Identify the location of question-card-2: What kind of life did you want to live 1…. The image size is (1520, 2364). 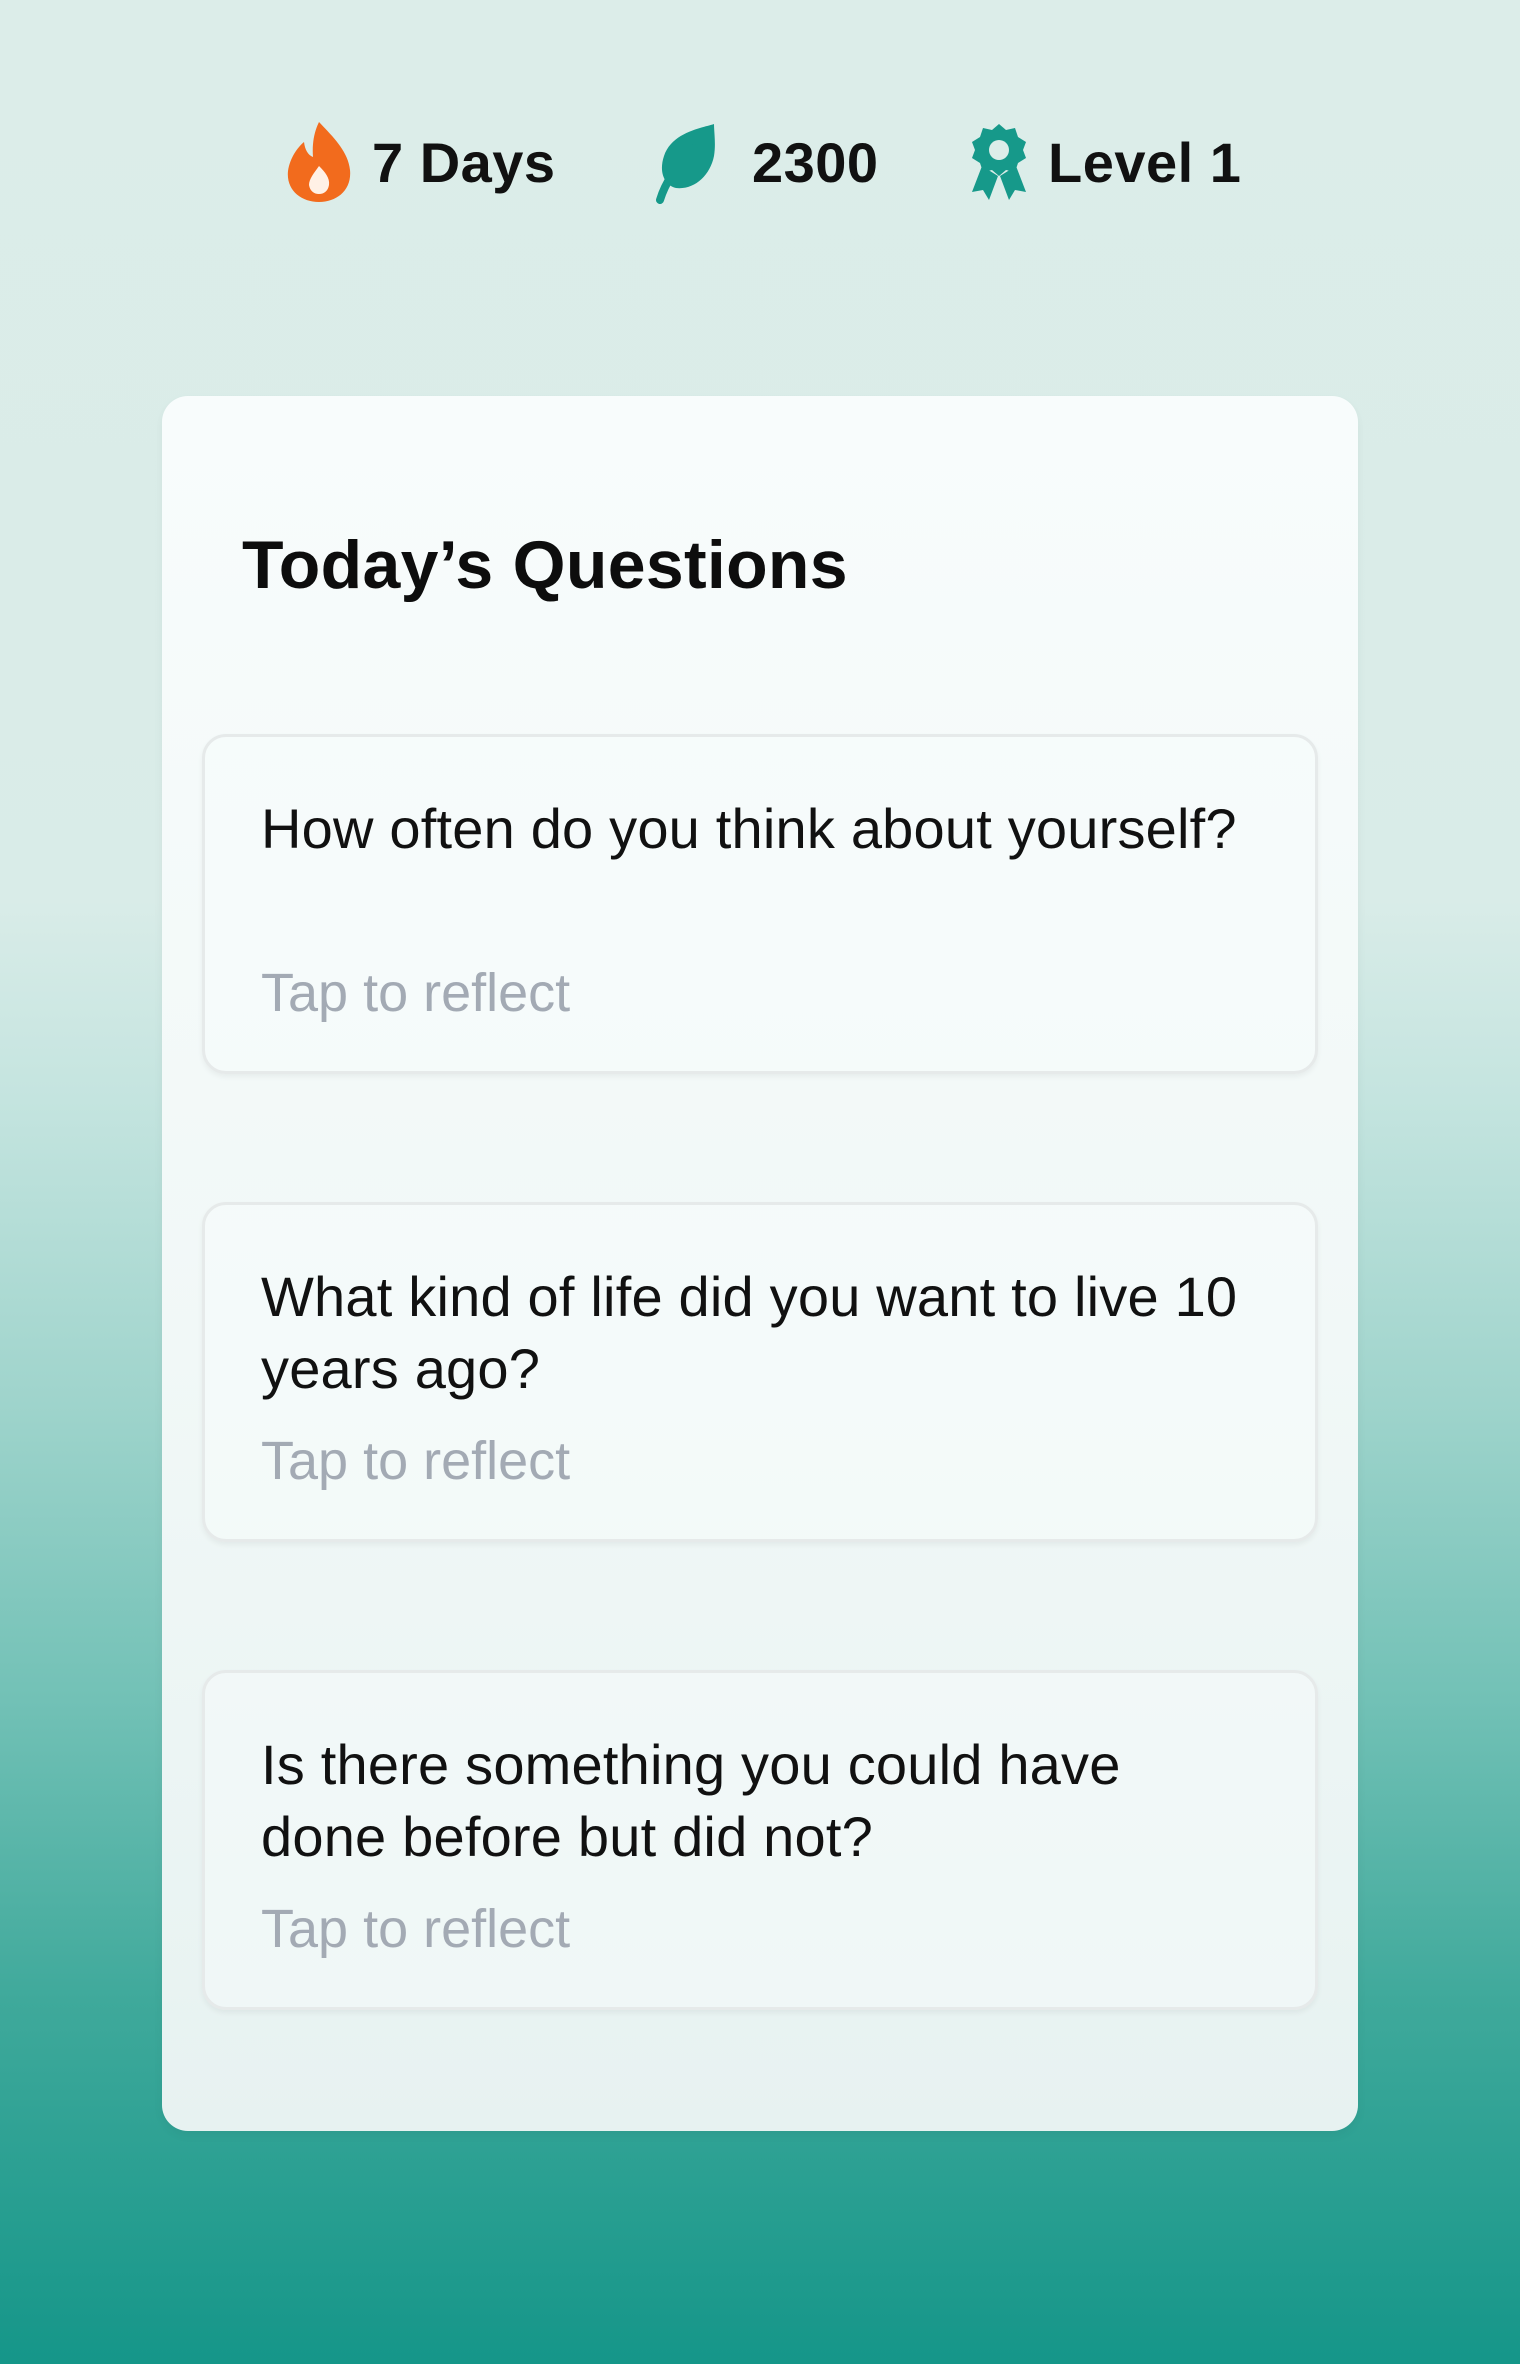
(760, 1372).